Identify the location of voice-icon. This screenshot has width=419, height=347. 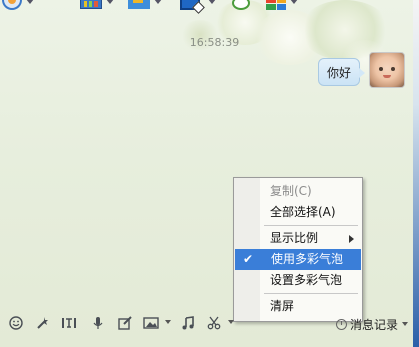
(98, 323).